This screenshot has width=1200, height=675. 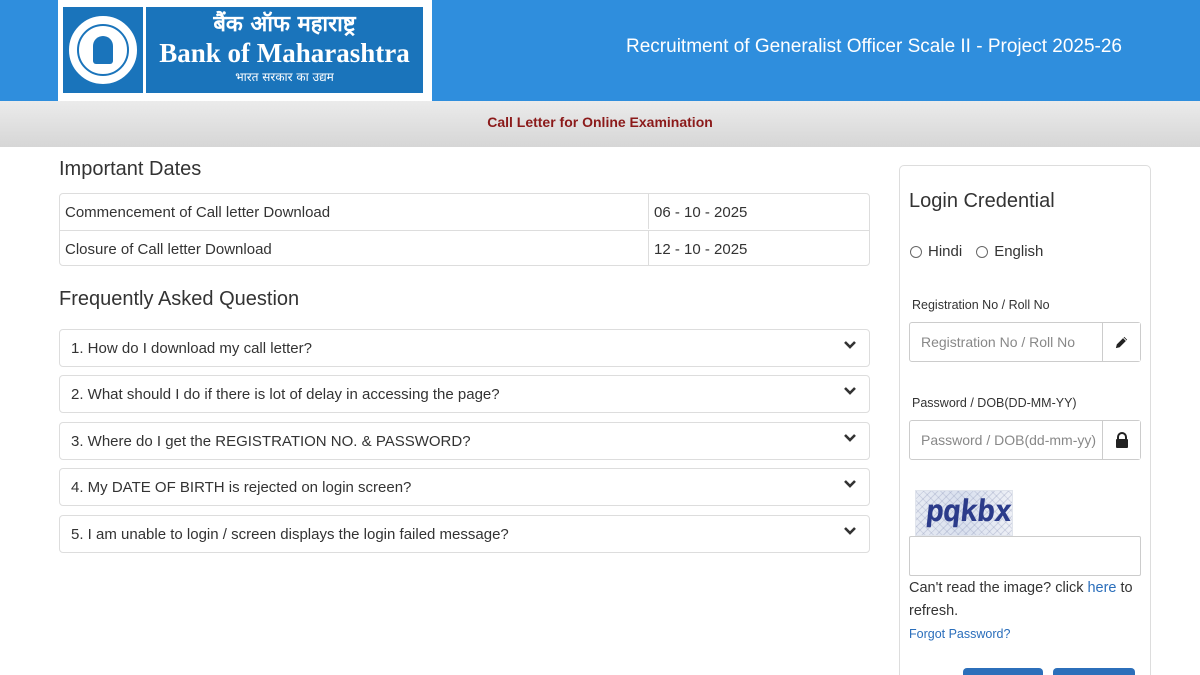 What do you see at coordinates (1101, 588) in the screenshot?
I see `captcha-refresh-link: here` at bounding box center [1101, 588].